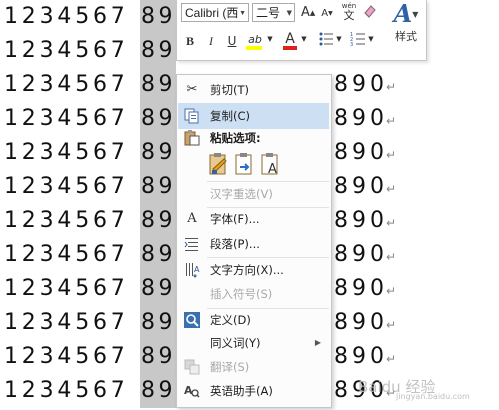 This screenshot has width=499, height=410. What do you see at coordinates (215, 12) in the screenshot?
I see `font-name-box: Calibri (西 ▼` at bounding box center [215, 12].